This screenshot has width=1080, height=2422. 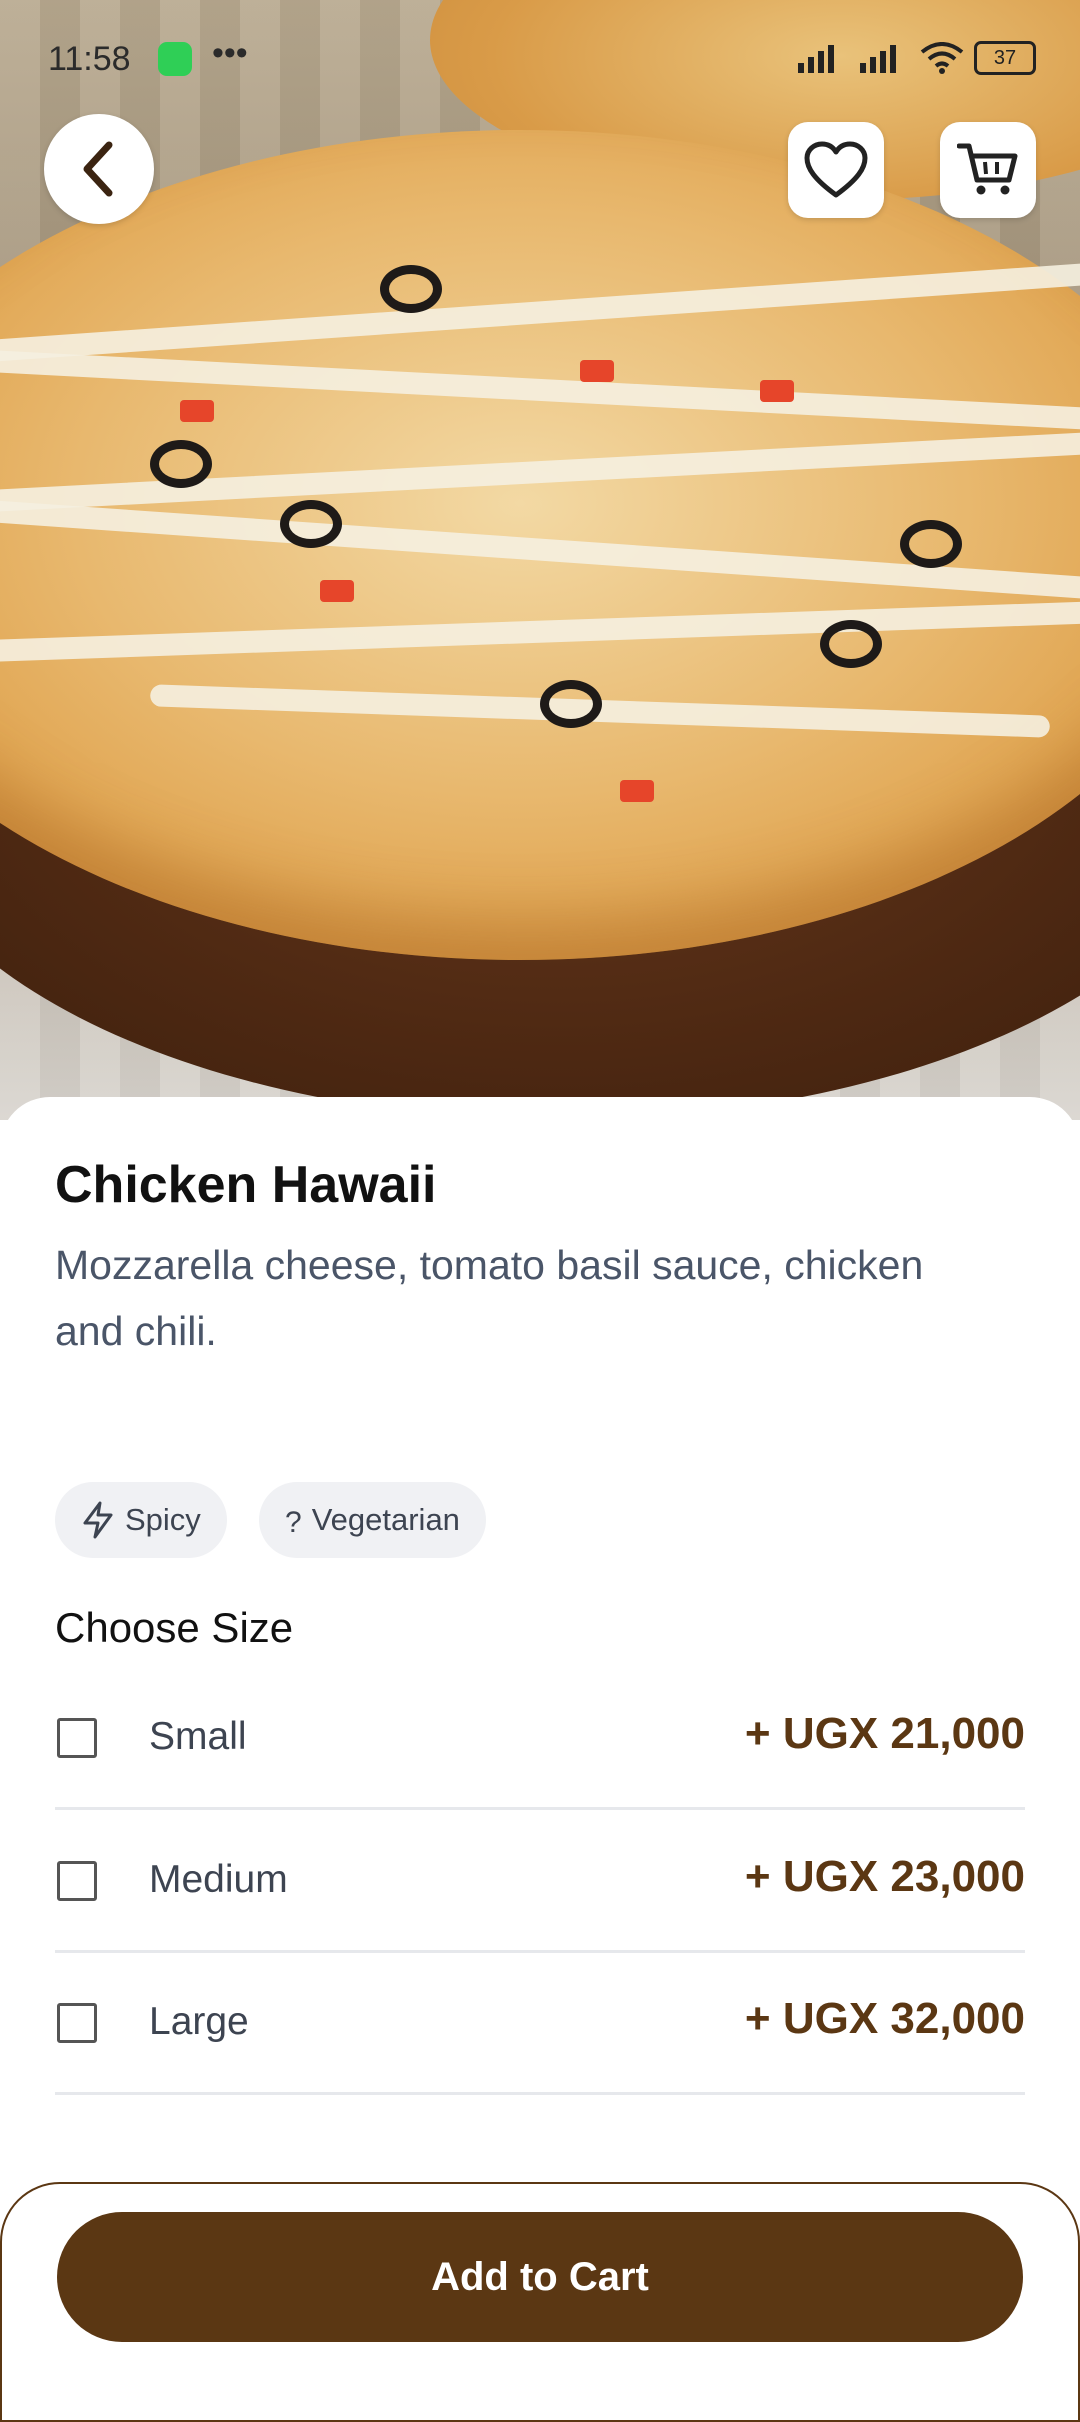 What do you see at coordinates (218, 1879) in the screenshot?
I see `size-label: Medium` at bounding box center [218, 1879].